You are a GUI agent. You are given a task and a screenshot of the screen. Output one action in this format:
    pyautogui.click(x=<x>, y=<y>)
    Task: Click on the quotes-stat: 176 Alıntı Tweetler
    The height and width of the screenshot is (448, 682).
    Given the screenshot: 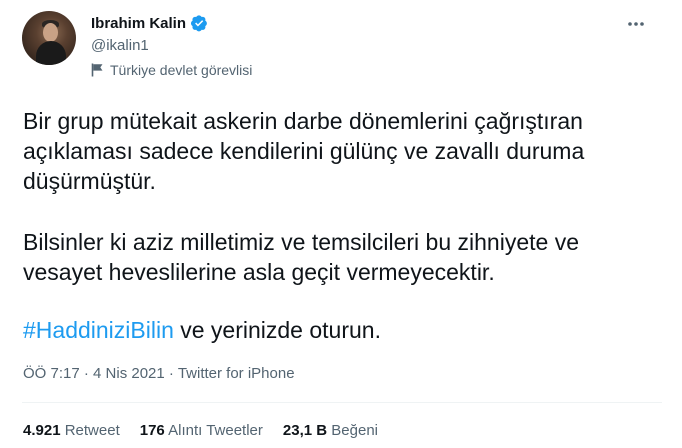 What is the action you would take?
    pyautogui.click(x=201, y=430)
    